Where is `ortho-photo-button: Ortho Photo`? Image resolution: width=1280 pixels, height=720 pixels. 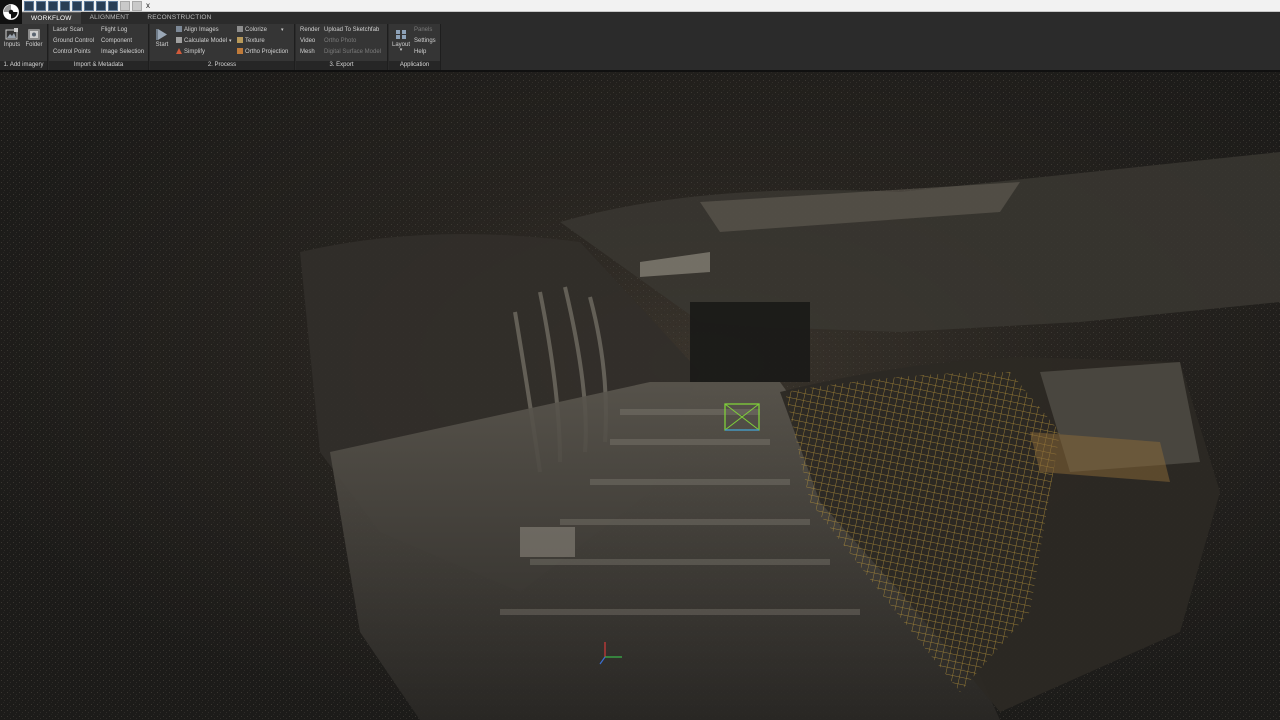
ortho-photo-button: Ortho Photo is located at coordinates (340, 41).